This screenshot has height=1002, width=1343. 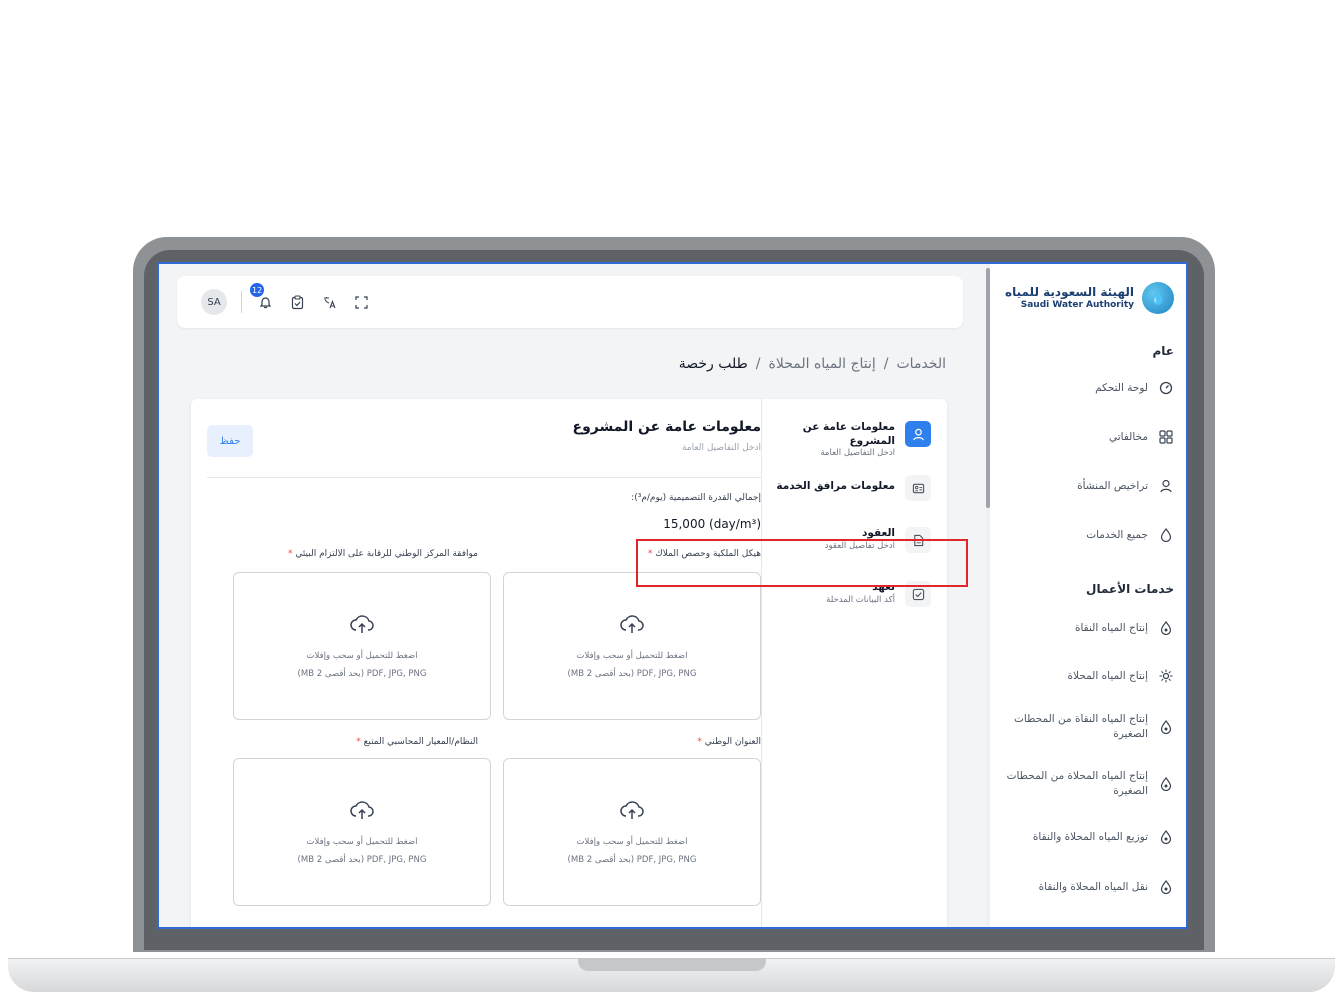 I want to click on step-subtitle: ادخل التفاصيل العامة, so click(x=857, y=453).